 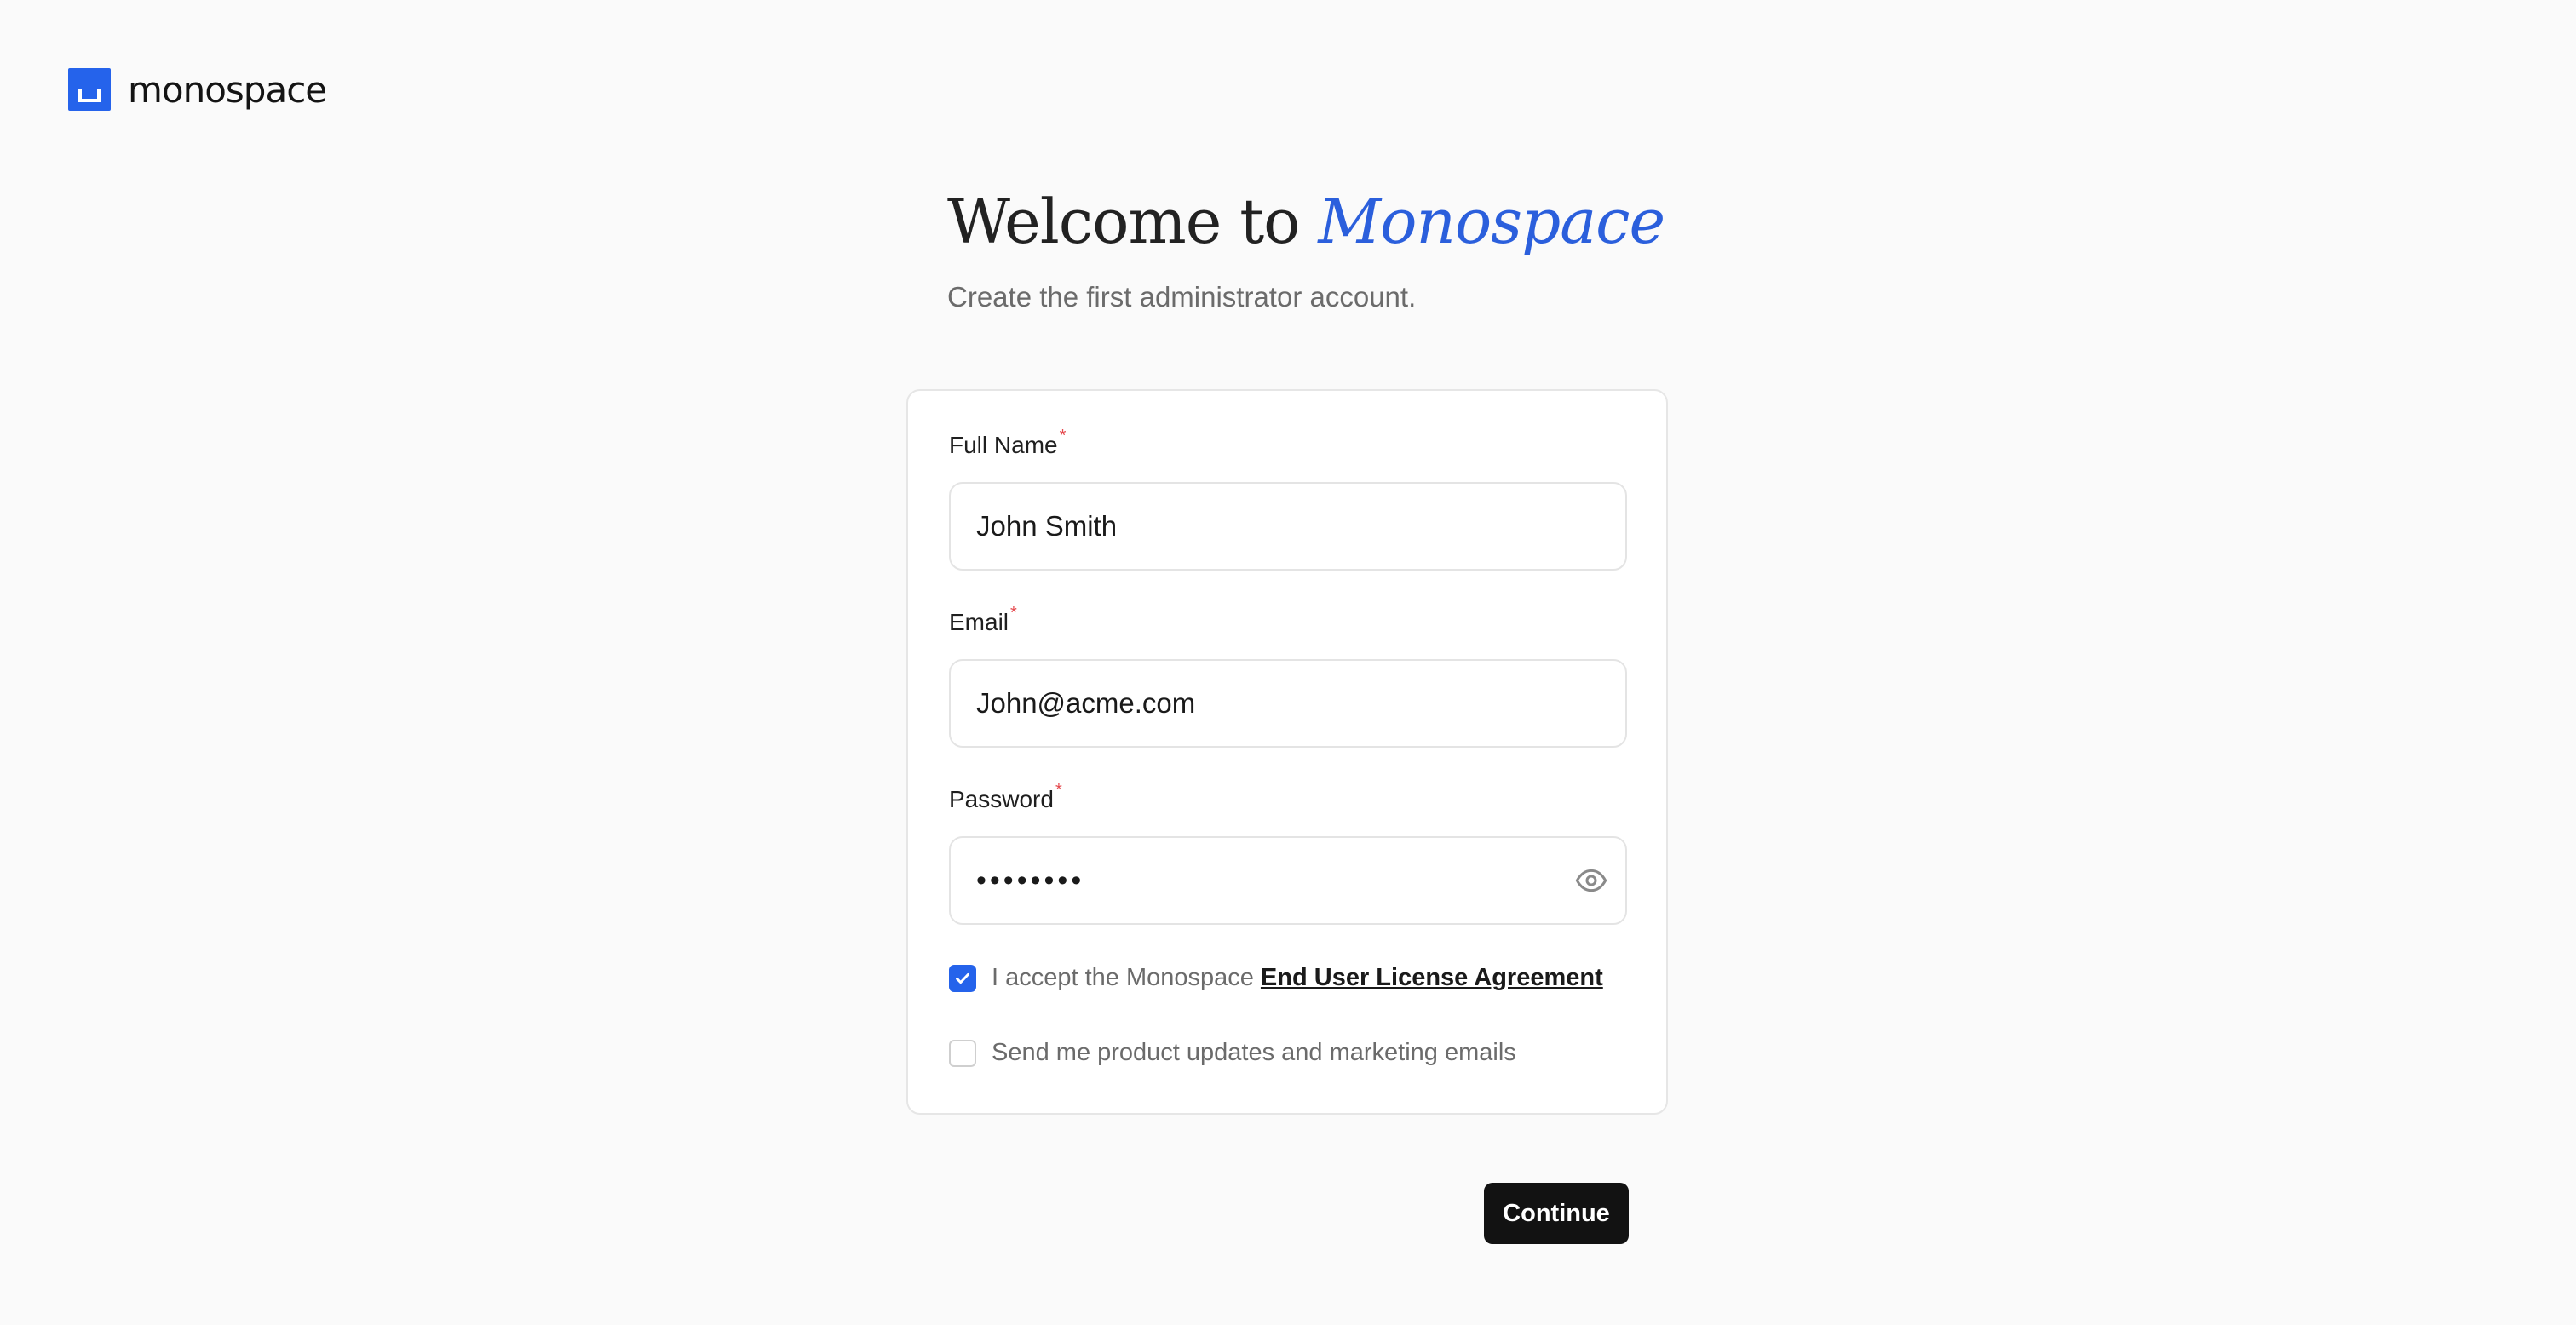 What do you see at coordinates (1002, 799) in the screenshot?
I see `password-label-text: Password` at bounding box center [1002, 799].